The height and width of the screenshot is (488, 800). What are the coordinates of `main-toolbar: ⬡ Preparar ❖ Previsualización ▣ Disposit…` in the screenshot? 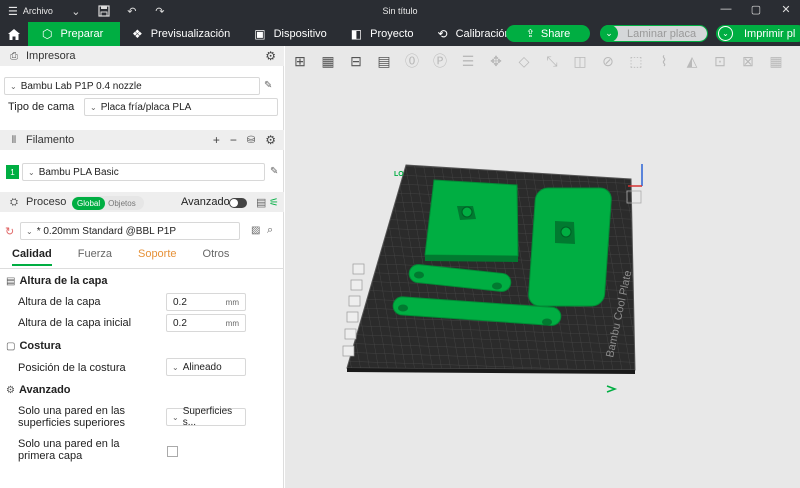 It's located at (400, 34).